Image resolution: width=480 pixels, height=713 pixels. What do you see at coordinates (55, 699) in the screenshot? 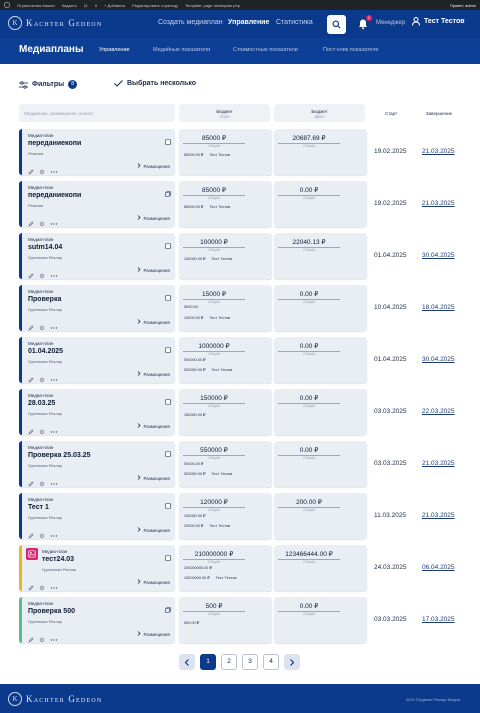
I see `footer-logo: K Kachter Gedeon` at bounding box center [55, 699].